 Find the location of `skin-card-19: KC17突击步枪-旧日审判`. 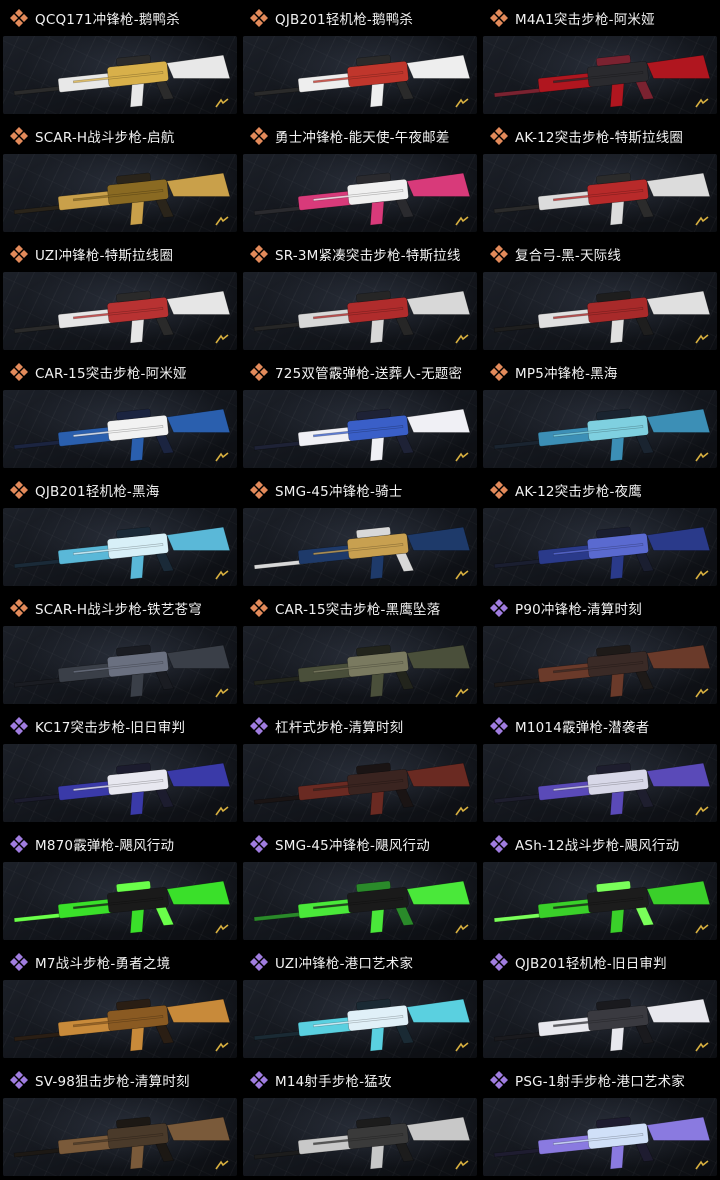

skin-card-19: KC17突击步枪-旧日审判 is located at coordinates (120, 767).